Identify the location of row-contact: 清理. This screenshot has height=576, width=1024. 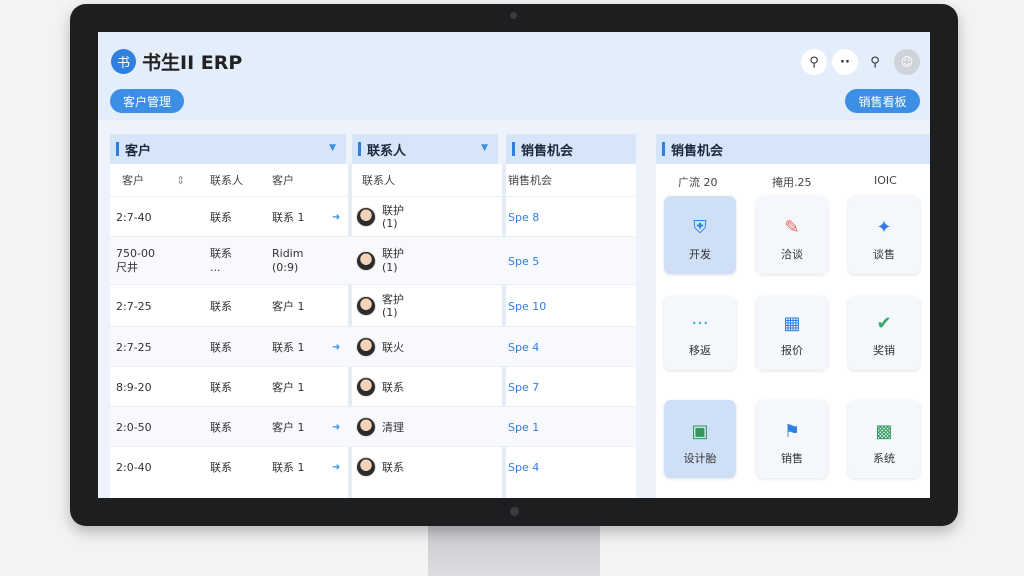
(393, 427).